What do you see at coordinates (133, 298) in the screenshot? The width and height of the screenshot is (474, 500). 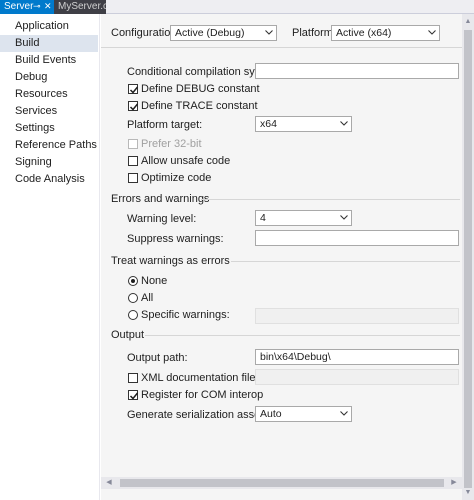 I see `treat-all-radio` at bounding box center [133, 298].